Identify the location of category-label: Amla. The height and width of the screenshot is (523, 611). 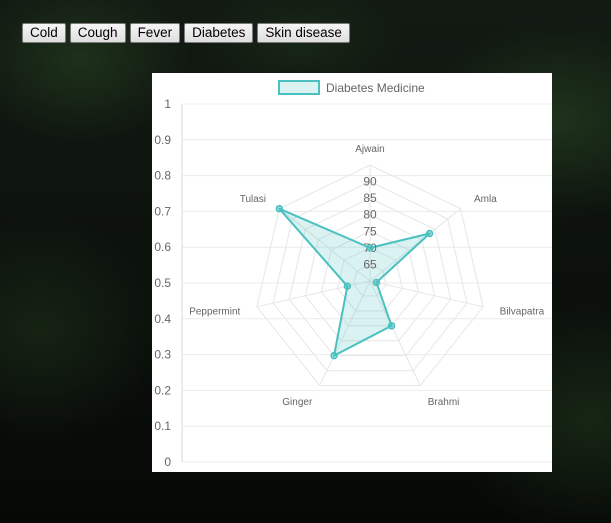
(485, 199).